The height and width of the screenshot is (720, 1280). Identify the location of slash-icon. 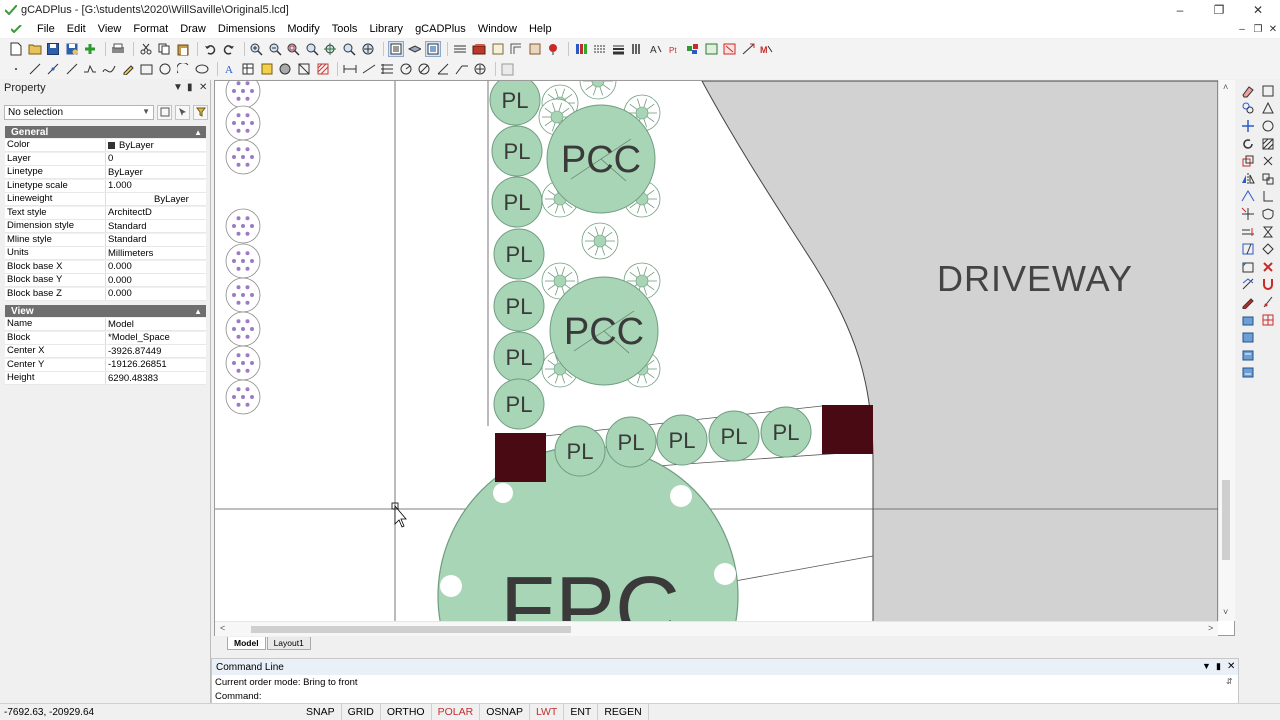
(1268, 302).